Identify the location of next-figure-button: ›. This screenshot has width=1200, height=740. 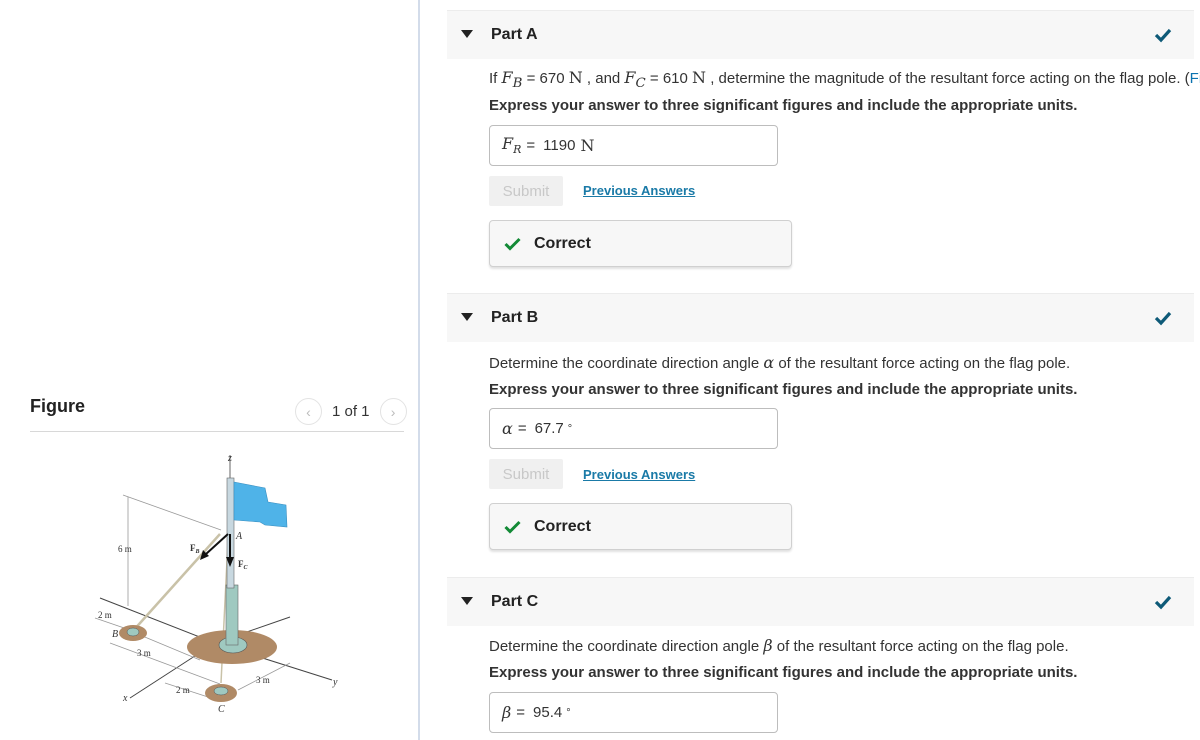
(393, 411).